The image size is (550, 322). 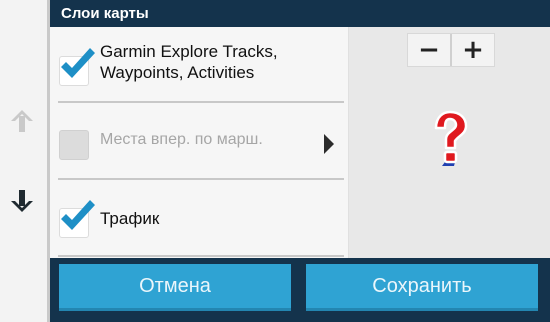 What do you see at coordinates (175, 287) in the screenshot?
I see `cancel-button: Отмена` at bounding box center [175, 287].